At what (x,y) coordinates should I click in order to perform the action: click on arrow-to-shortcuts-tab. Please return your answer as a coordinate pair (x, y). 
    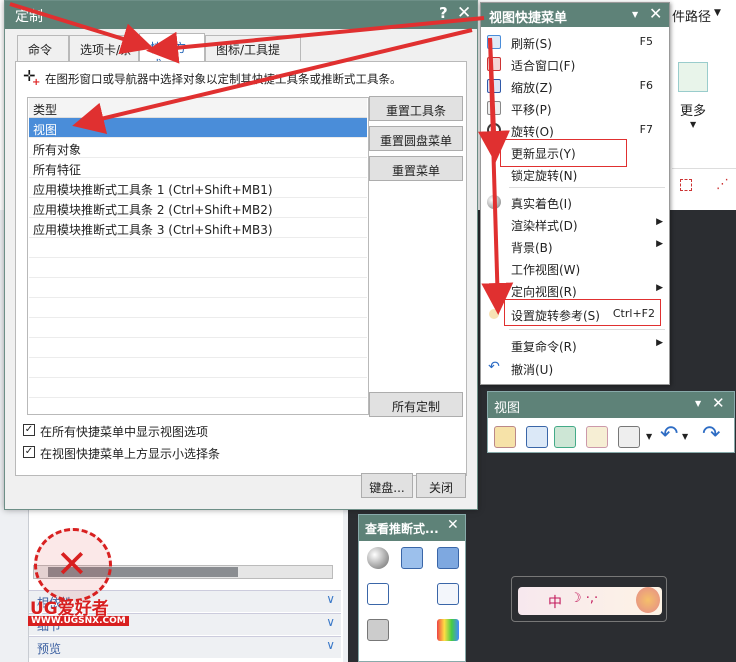
    Looking at the image, I should click on (81, 28).